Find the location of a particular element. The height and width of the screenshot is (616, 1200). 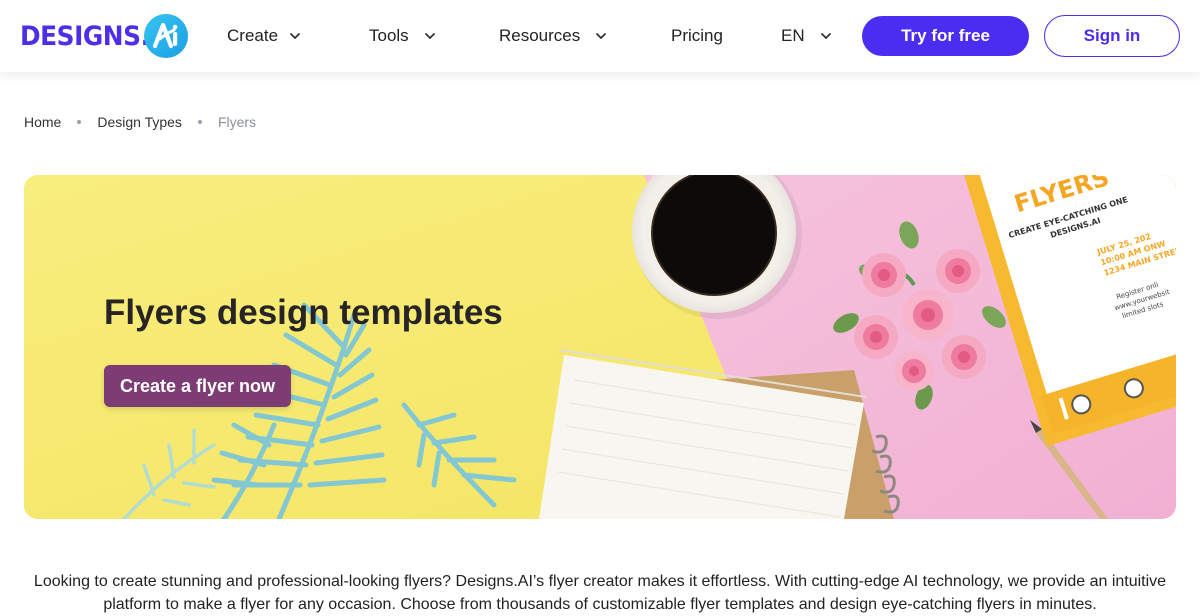

notebook is located at coordinates (719, 434).